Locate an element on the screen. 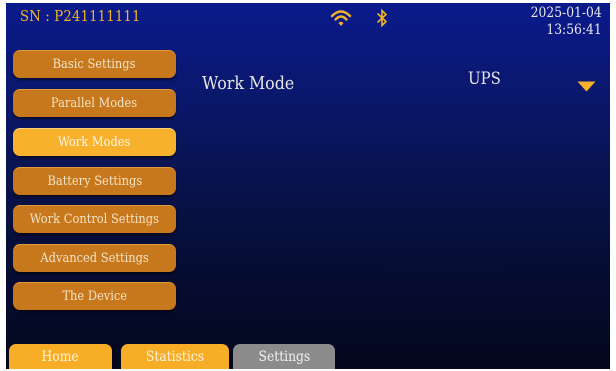  menu-item-label: Battery Settings is located at coordinates (94, 181).